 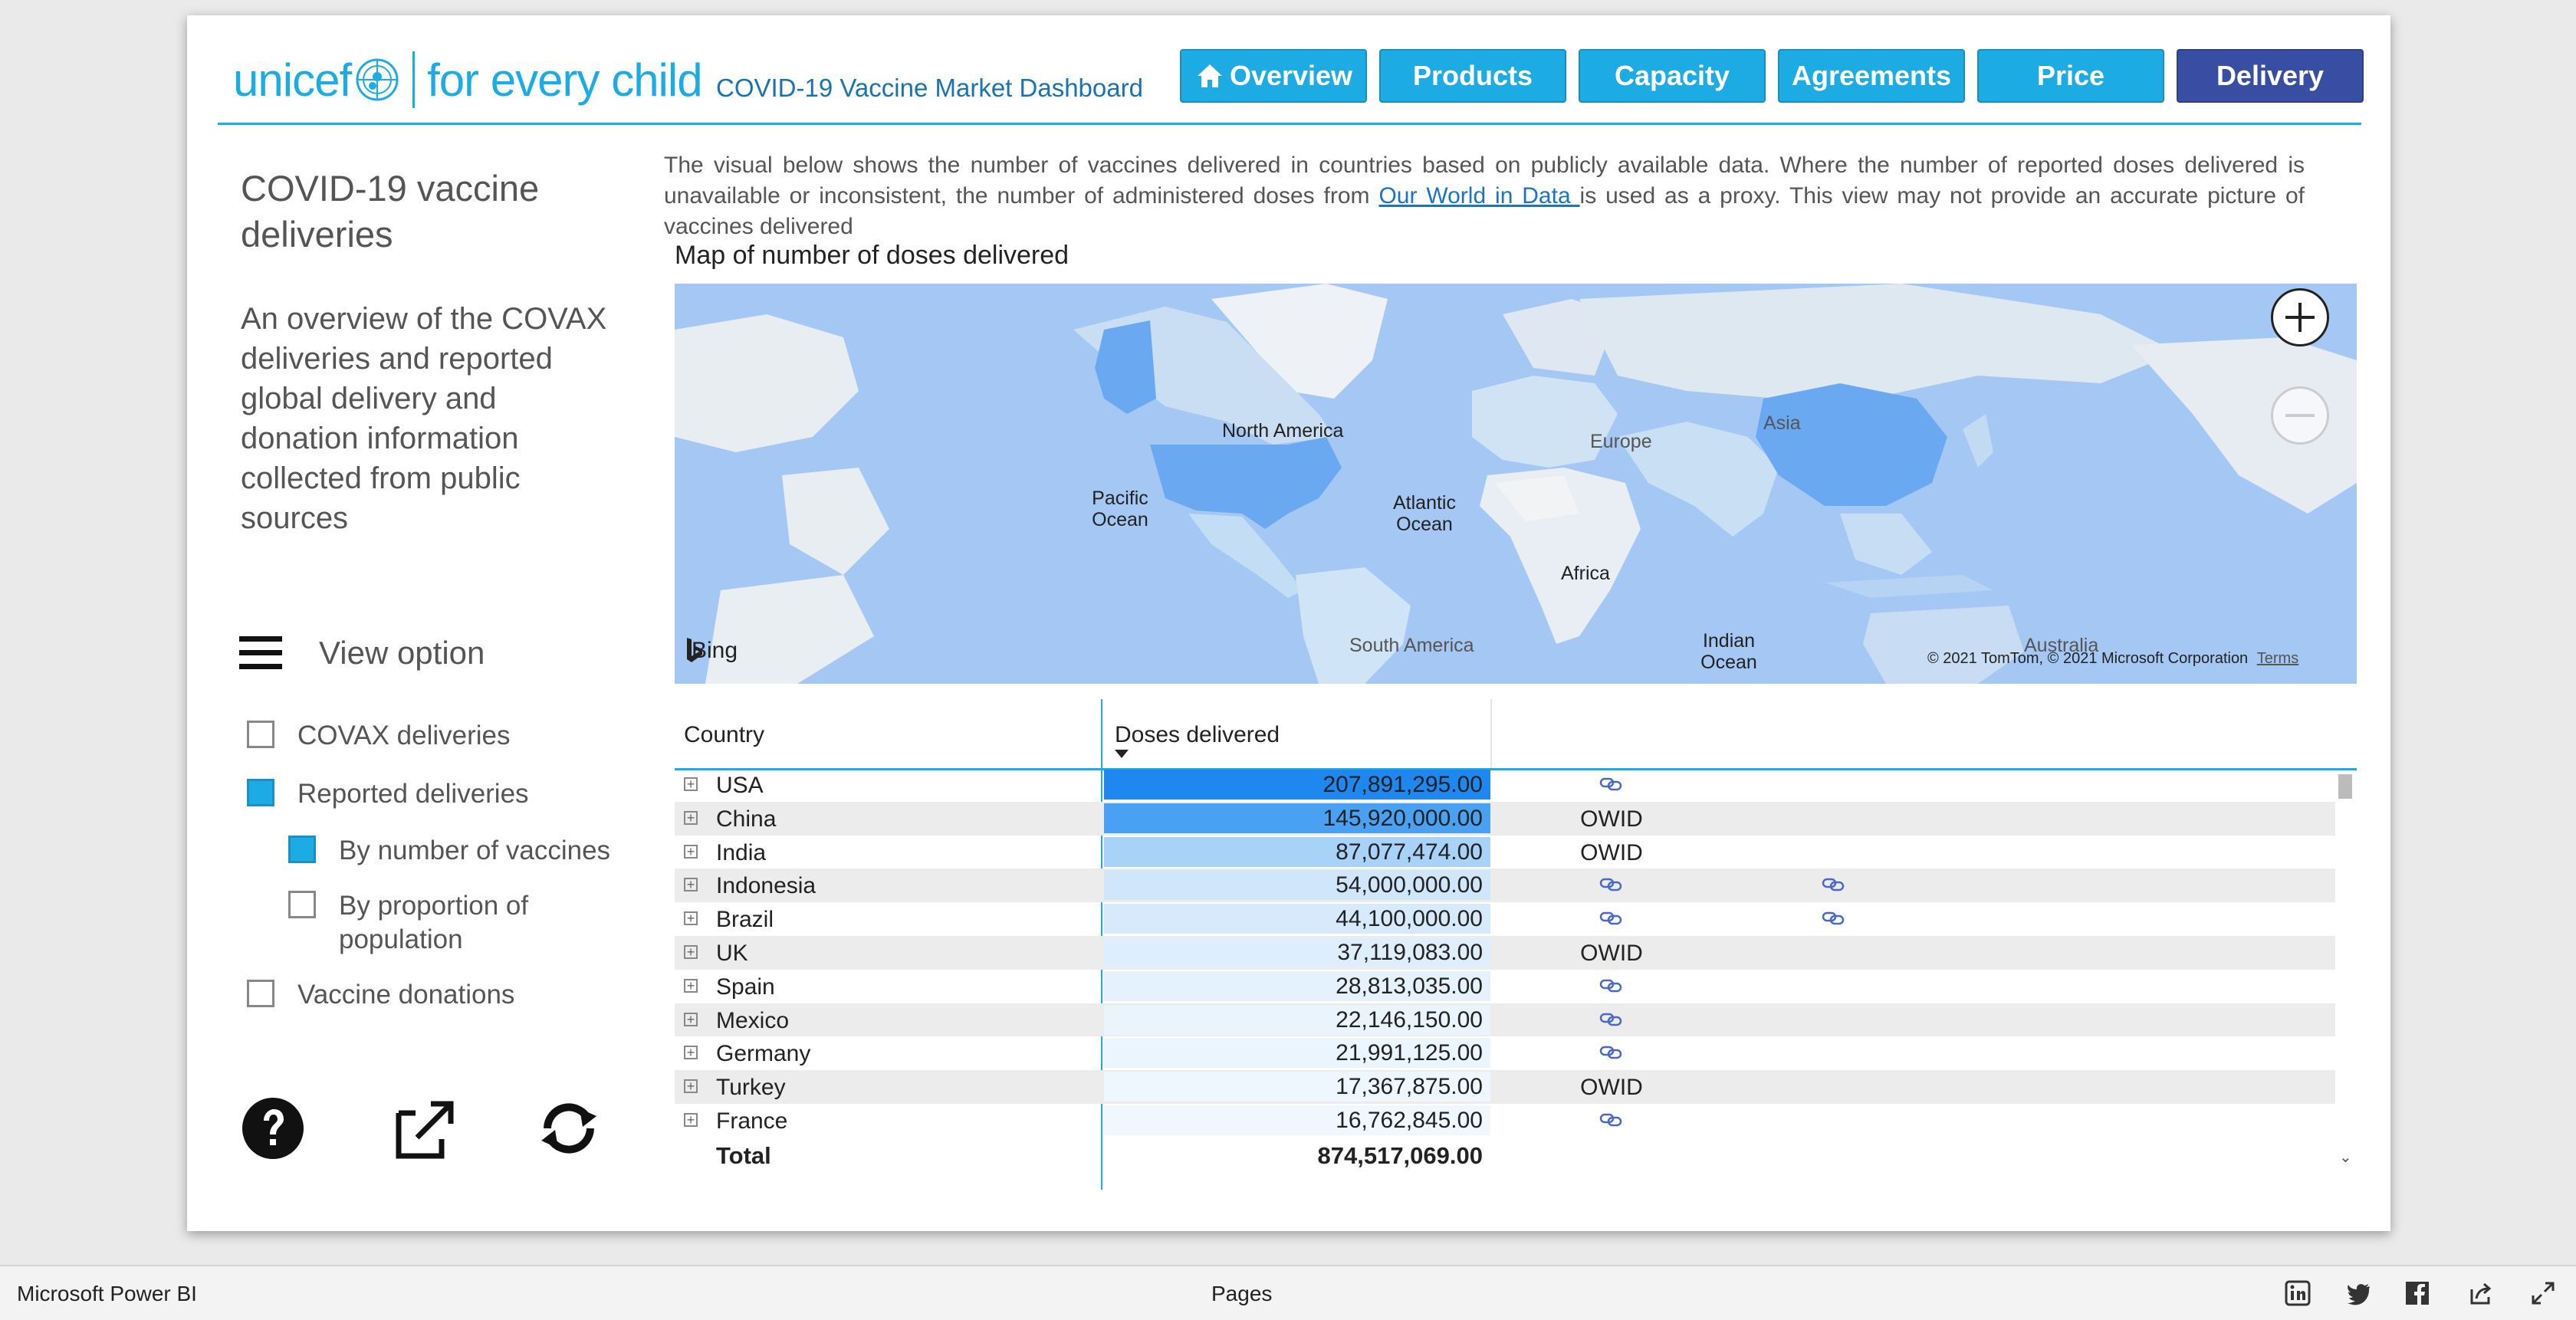 What do you see at coordinates (1612, 1088) in the screenshot?
I see `source-cell: OWID` at bounding box center [1612, 1088].